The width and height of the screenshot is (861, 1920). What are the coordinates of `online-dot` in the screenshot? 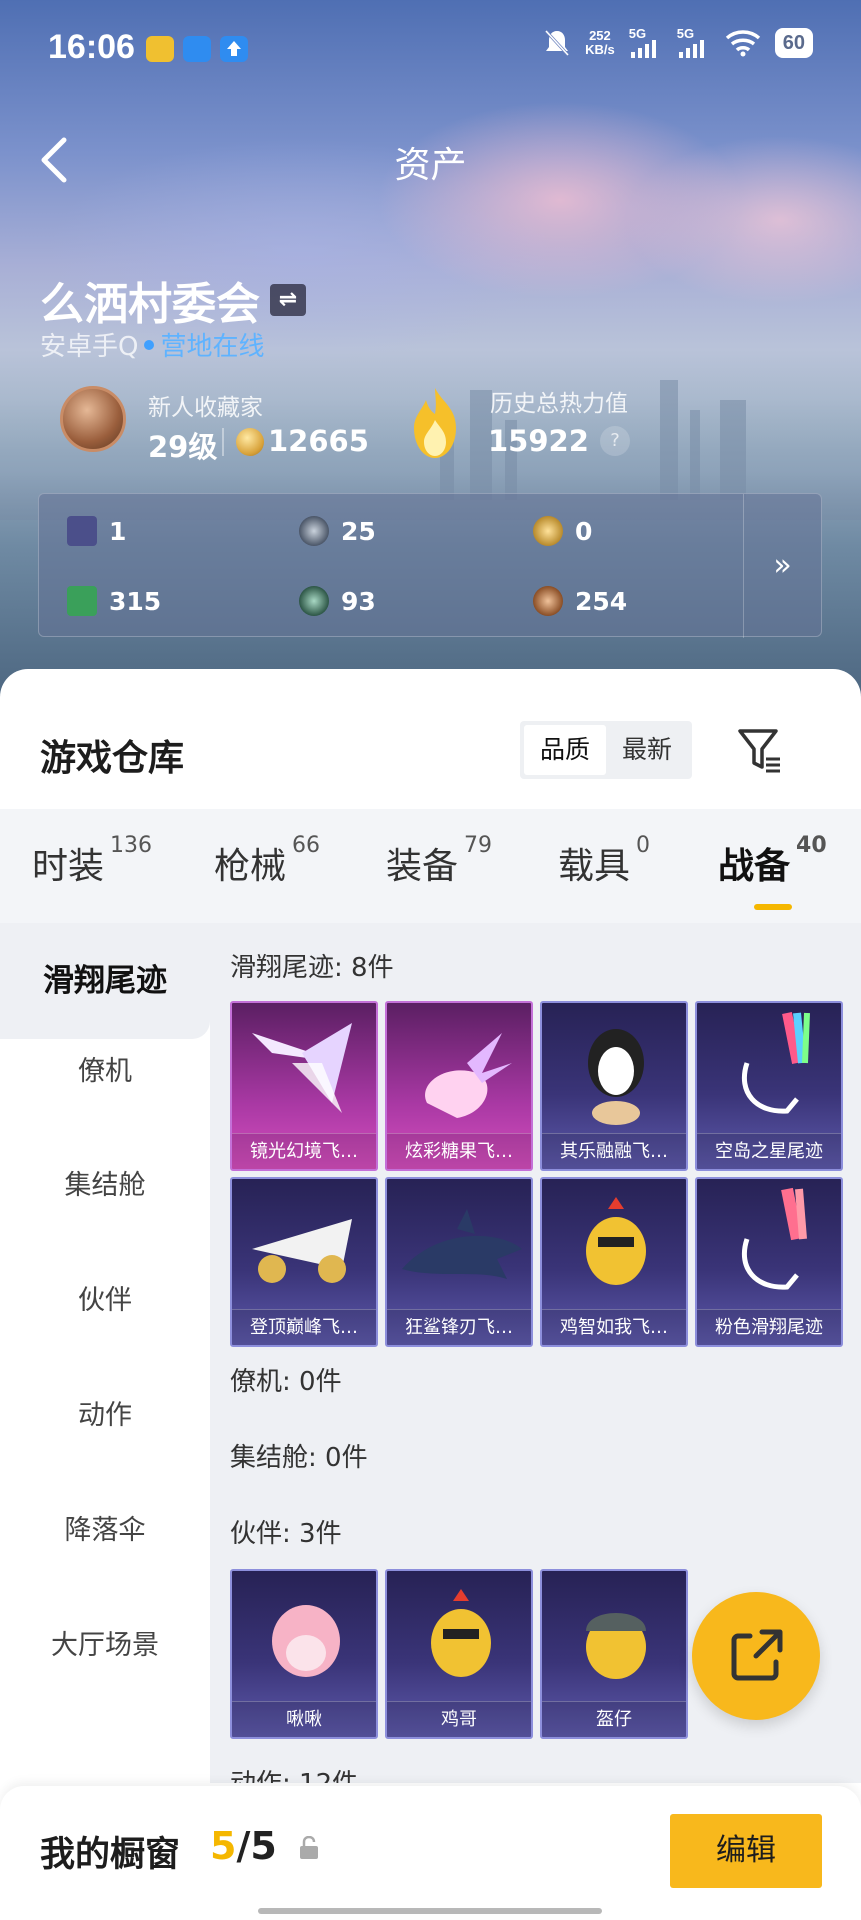 It's located at (149, 344).